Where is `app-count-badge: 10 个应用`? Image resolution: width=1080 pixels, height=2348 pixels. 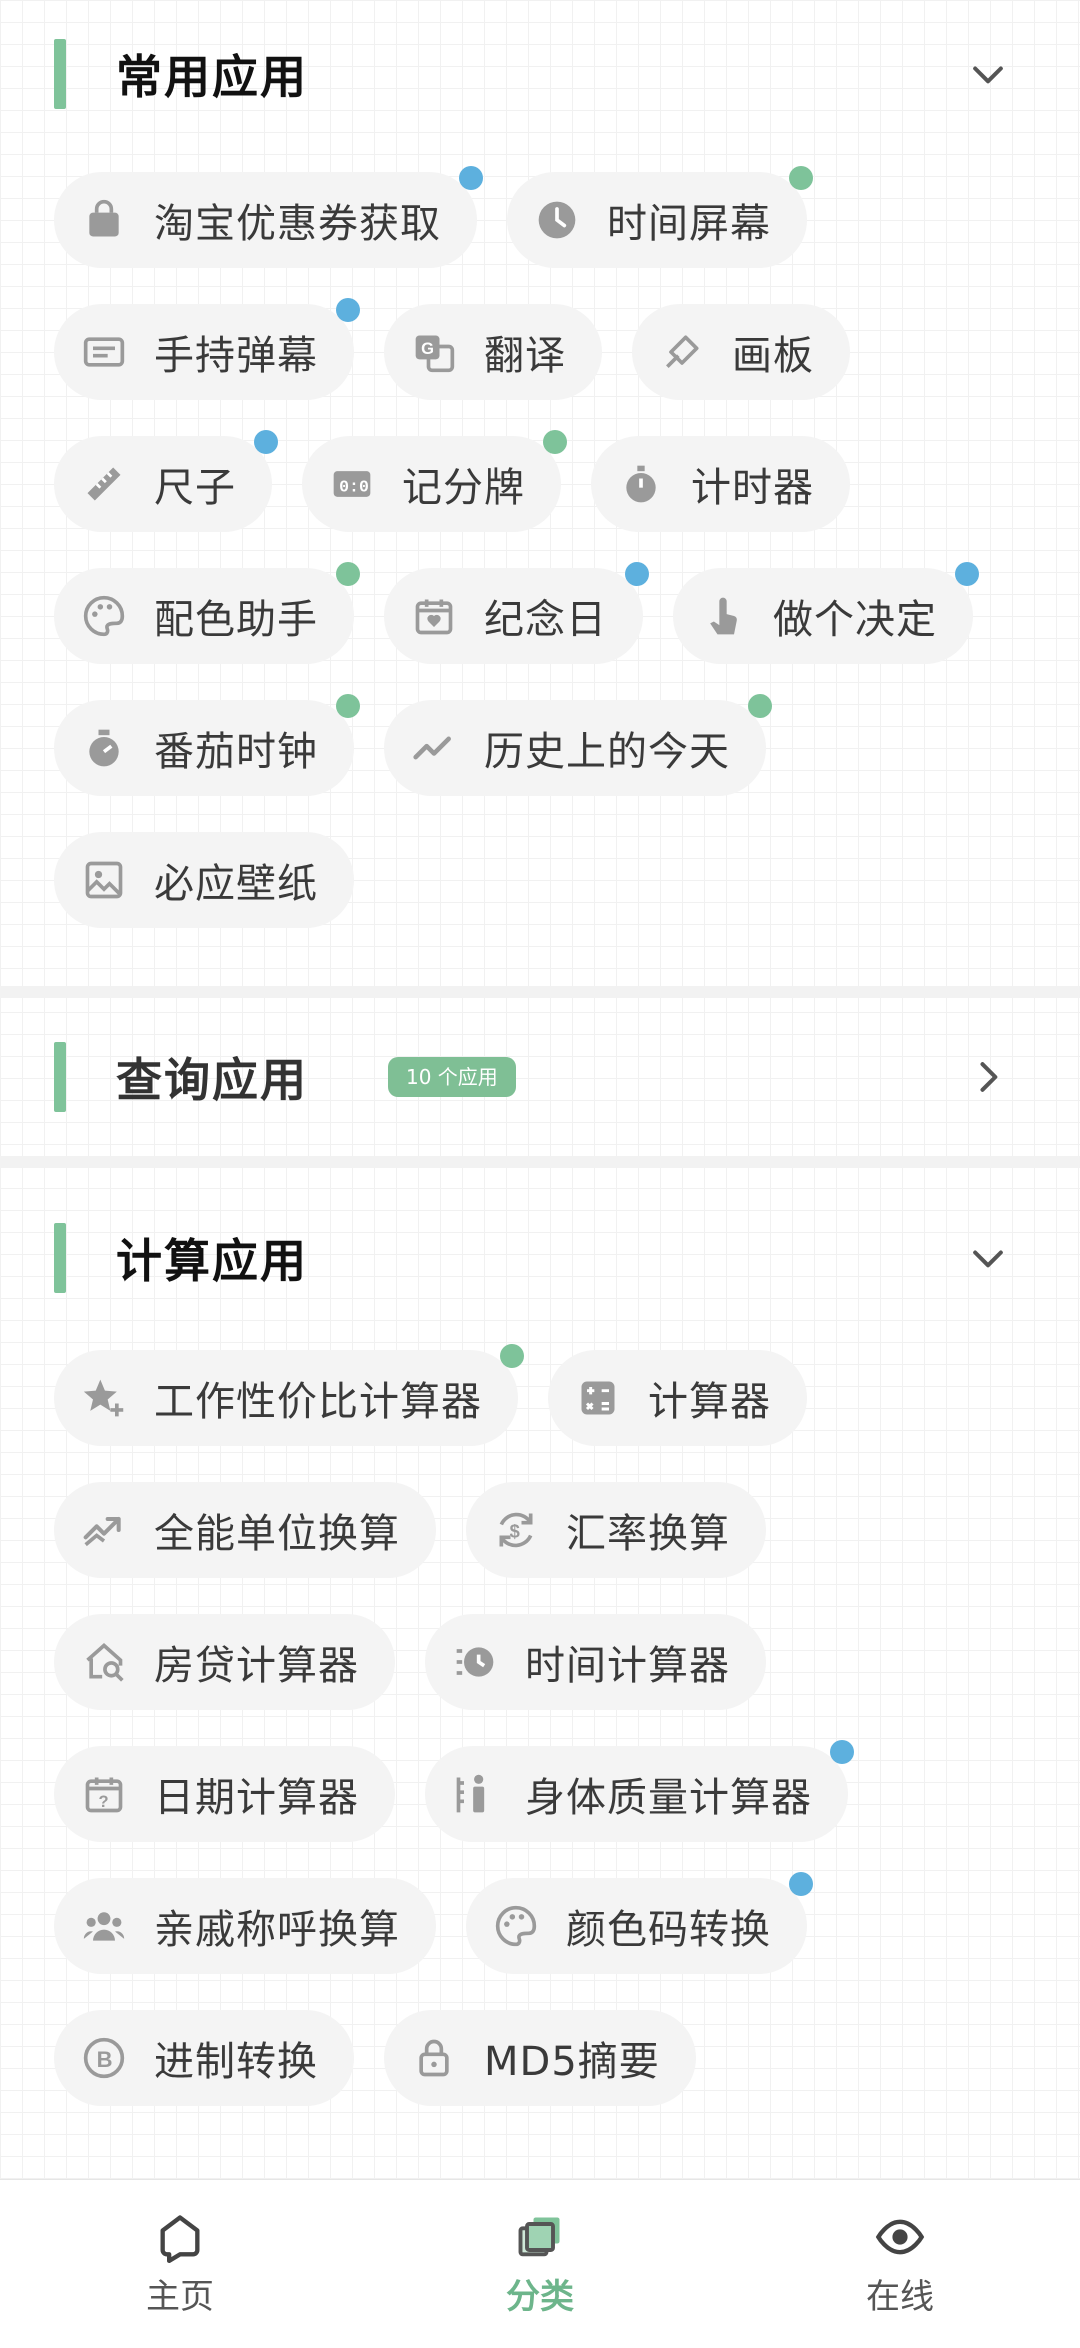
app-count-badge: 10 个应用 is located at coordinates (452, 1077).